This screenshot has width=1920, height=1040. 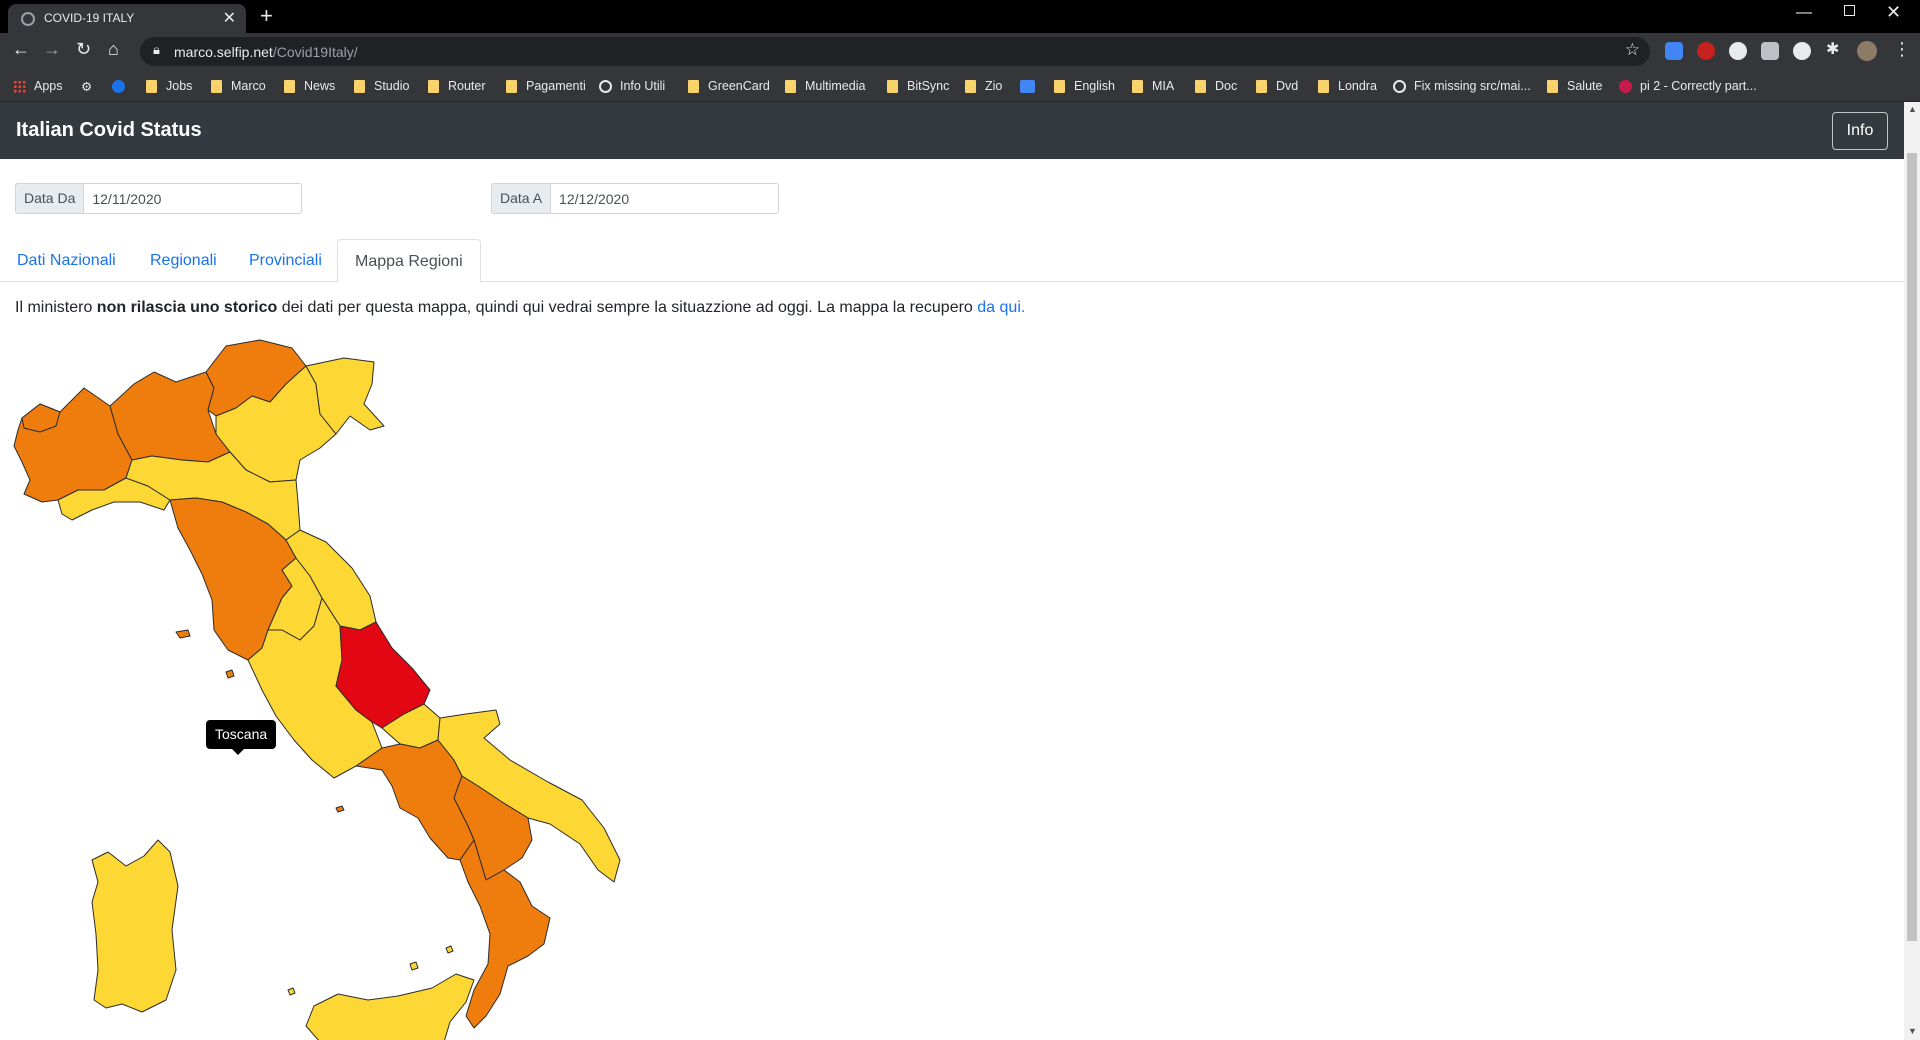 I want to click on bookmark-jobs: Jobs, so click(x=169, y=86).